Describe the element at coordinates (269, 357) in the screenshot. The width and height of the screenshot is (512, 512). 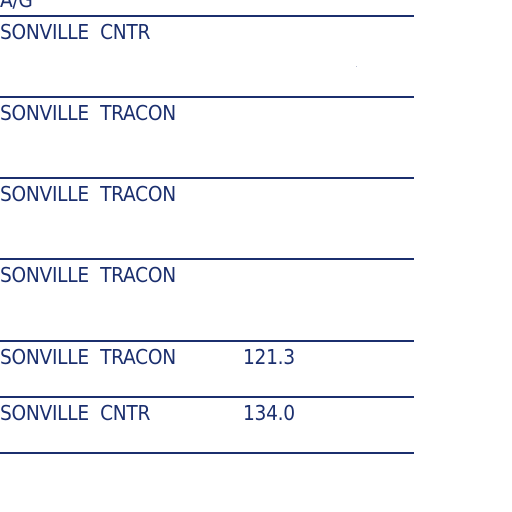
I see `entry-frequency: 121.3` at that location.